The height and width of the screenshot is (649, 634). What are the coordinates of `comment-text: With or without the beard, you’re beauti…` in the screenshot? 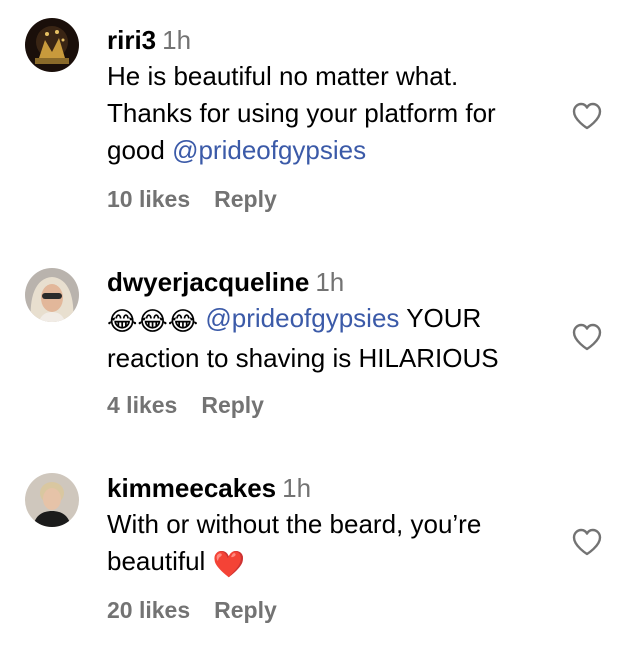 It's located at (337, 544).